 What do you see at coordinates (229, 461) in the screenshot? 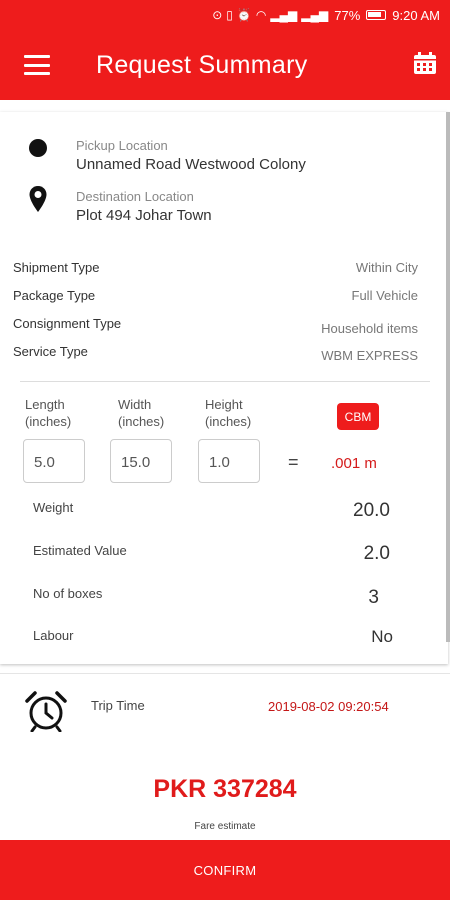
I see `height-input: 1.0` at bounding box center [229, 461].